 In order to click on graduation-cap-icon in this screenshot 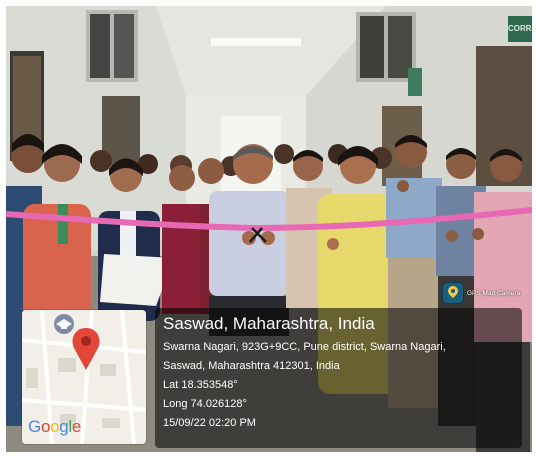, I will do `click(64, 324)`.